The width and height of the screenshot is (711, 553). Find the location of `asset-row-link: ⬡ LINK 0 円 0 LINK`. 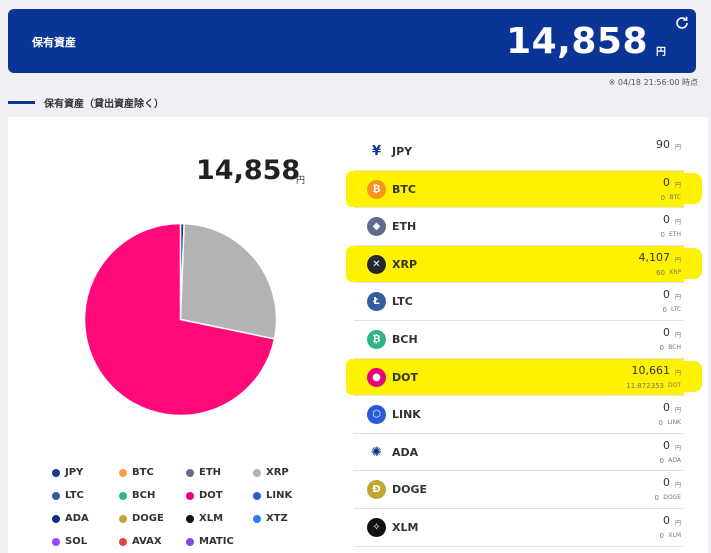

asset-row-link: ⬡ LINK 0 円 0 LINK is located at coordinates (519, 415).